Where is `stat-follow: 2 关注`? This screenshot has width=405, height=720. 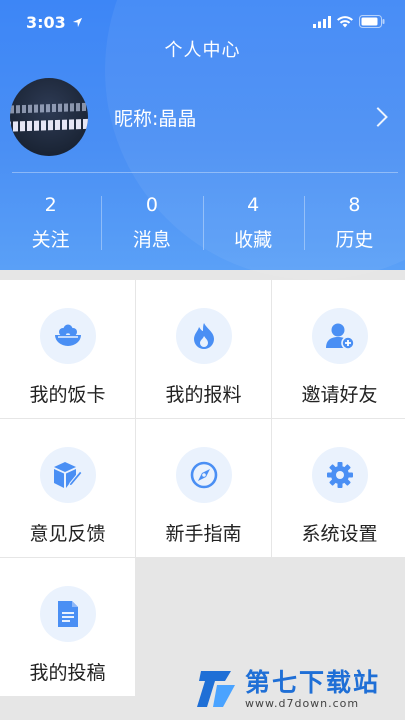
stat-follow: 2 关注 is located at coordinates (50, 224).